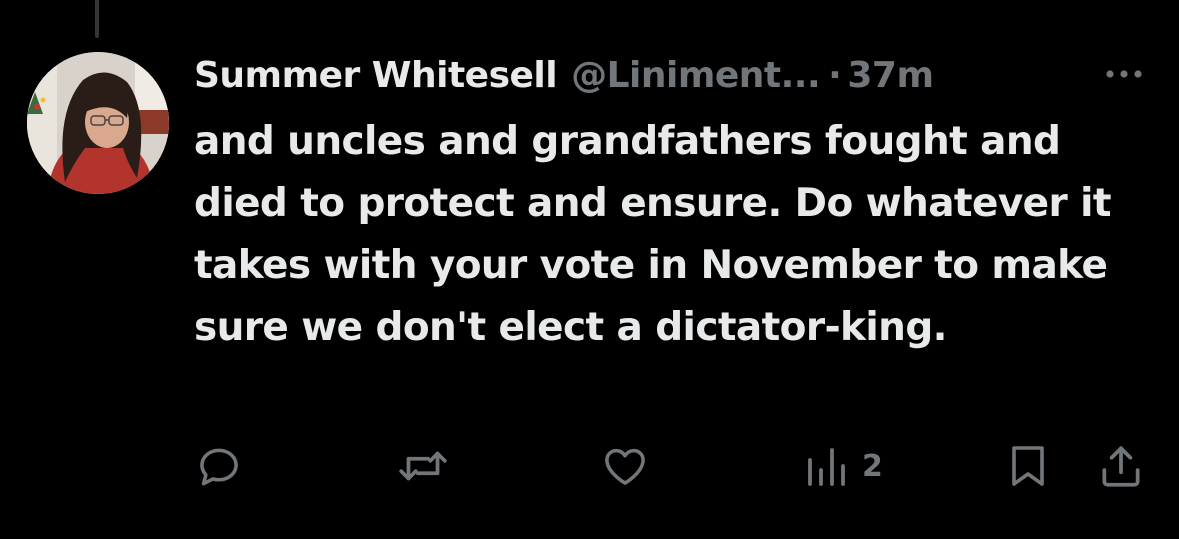  What do you see at coordinates (564, 75) in the screenshot?
I see `tweet-header: Summer Whitesell @Liniment... · 37m` at bounding box center [564, 75].